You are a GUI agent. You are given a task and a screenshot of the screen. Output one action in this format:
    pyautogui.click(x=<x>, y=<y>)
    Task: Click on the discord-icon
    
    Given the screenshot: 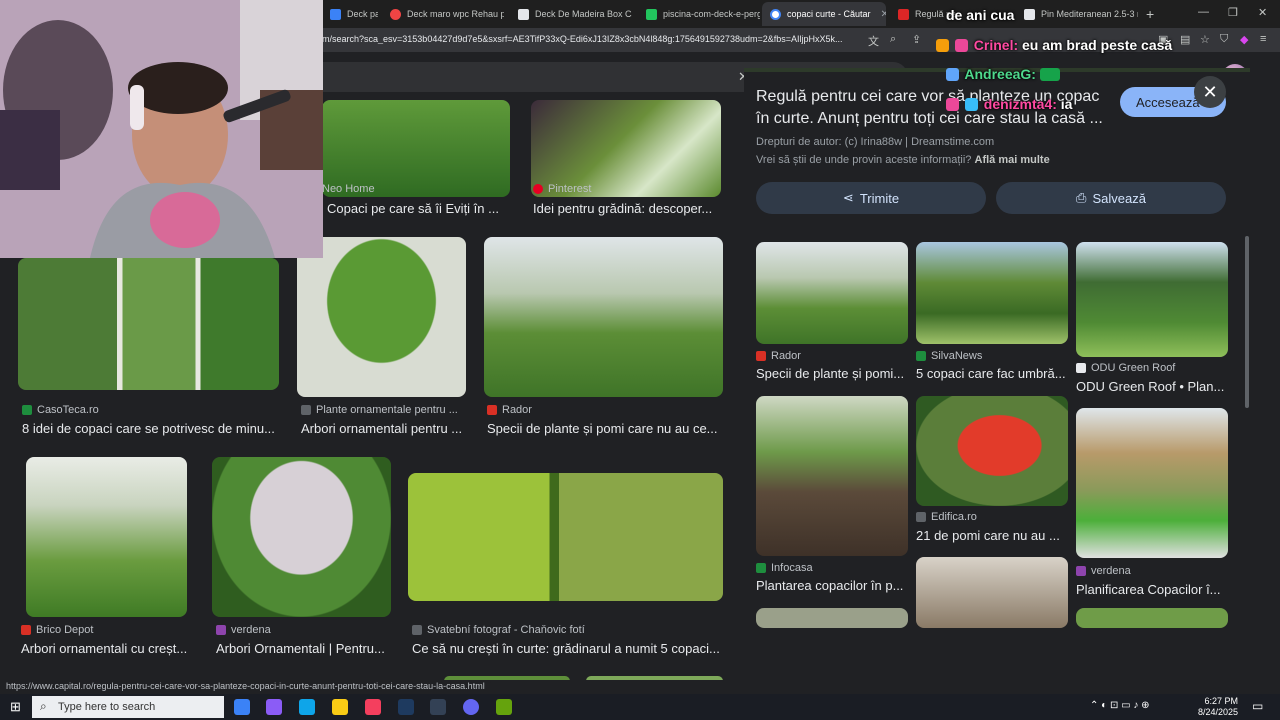 What is the action you would take?
    pyautogui.click(x=471, y=707)
    